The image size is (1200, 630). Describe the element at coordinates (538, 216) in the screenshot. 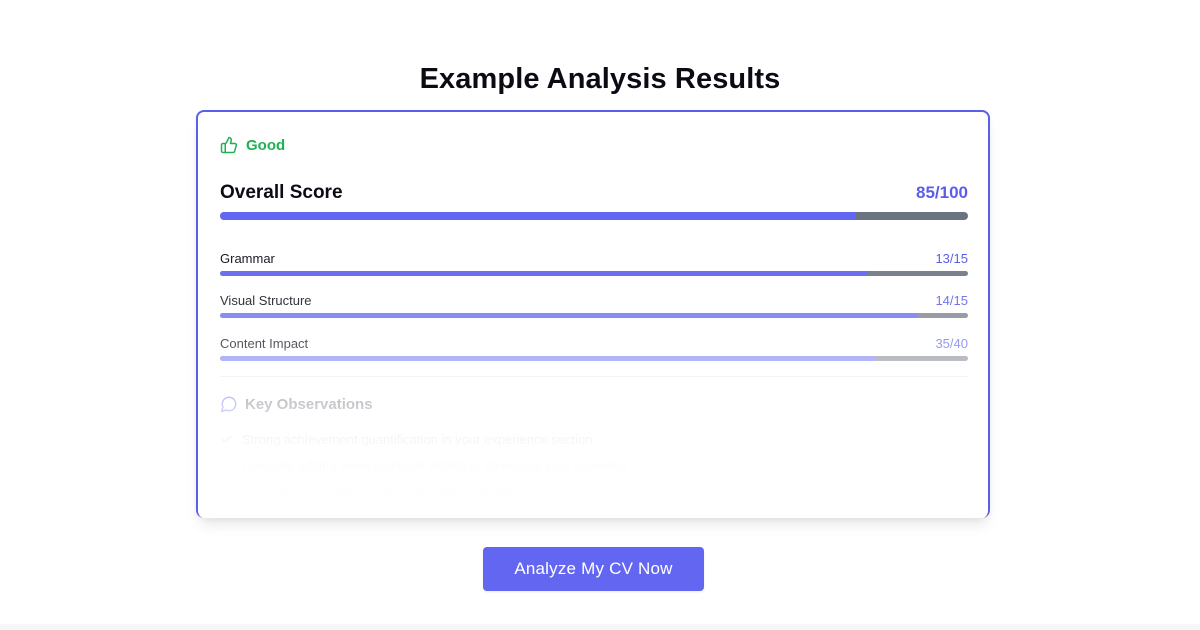

I see `overall-score-bar-fill` at that location.